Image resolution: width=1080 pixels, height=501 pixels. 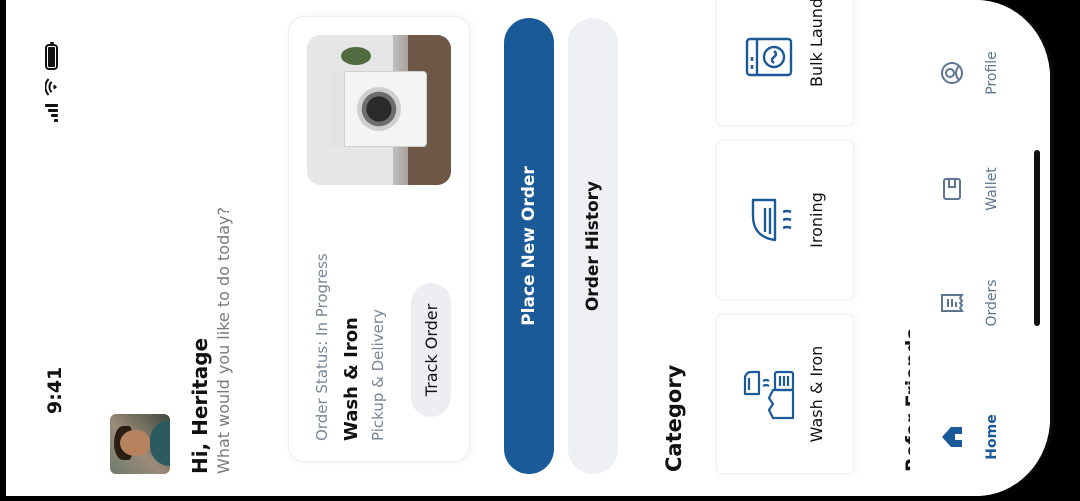 What do you see at coordinates (431, 350) in the screenshot?
I see `track-order-button: Track Order` at bounding box center [431, 350].